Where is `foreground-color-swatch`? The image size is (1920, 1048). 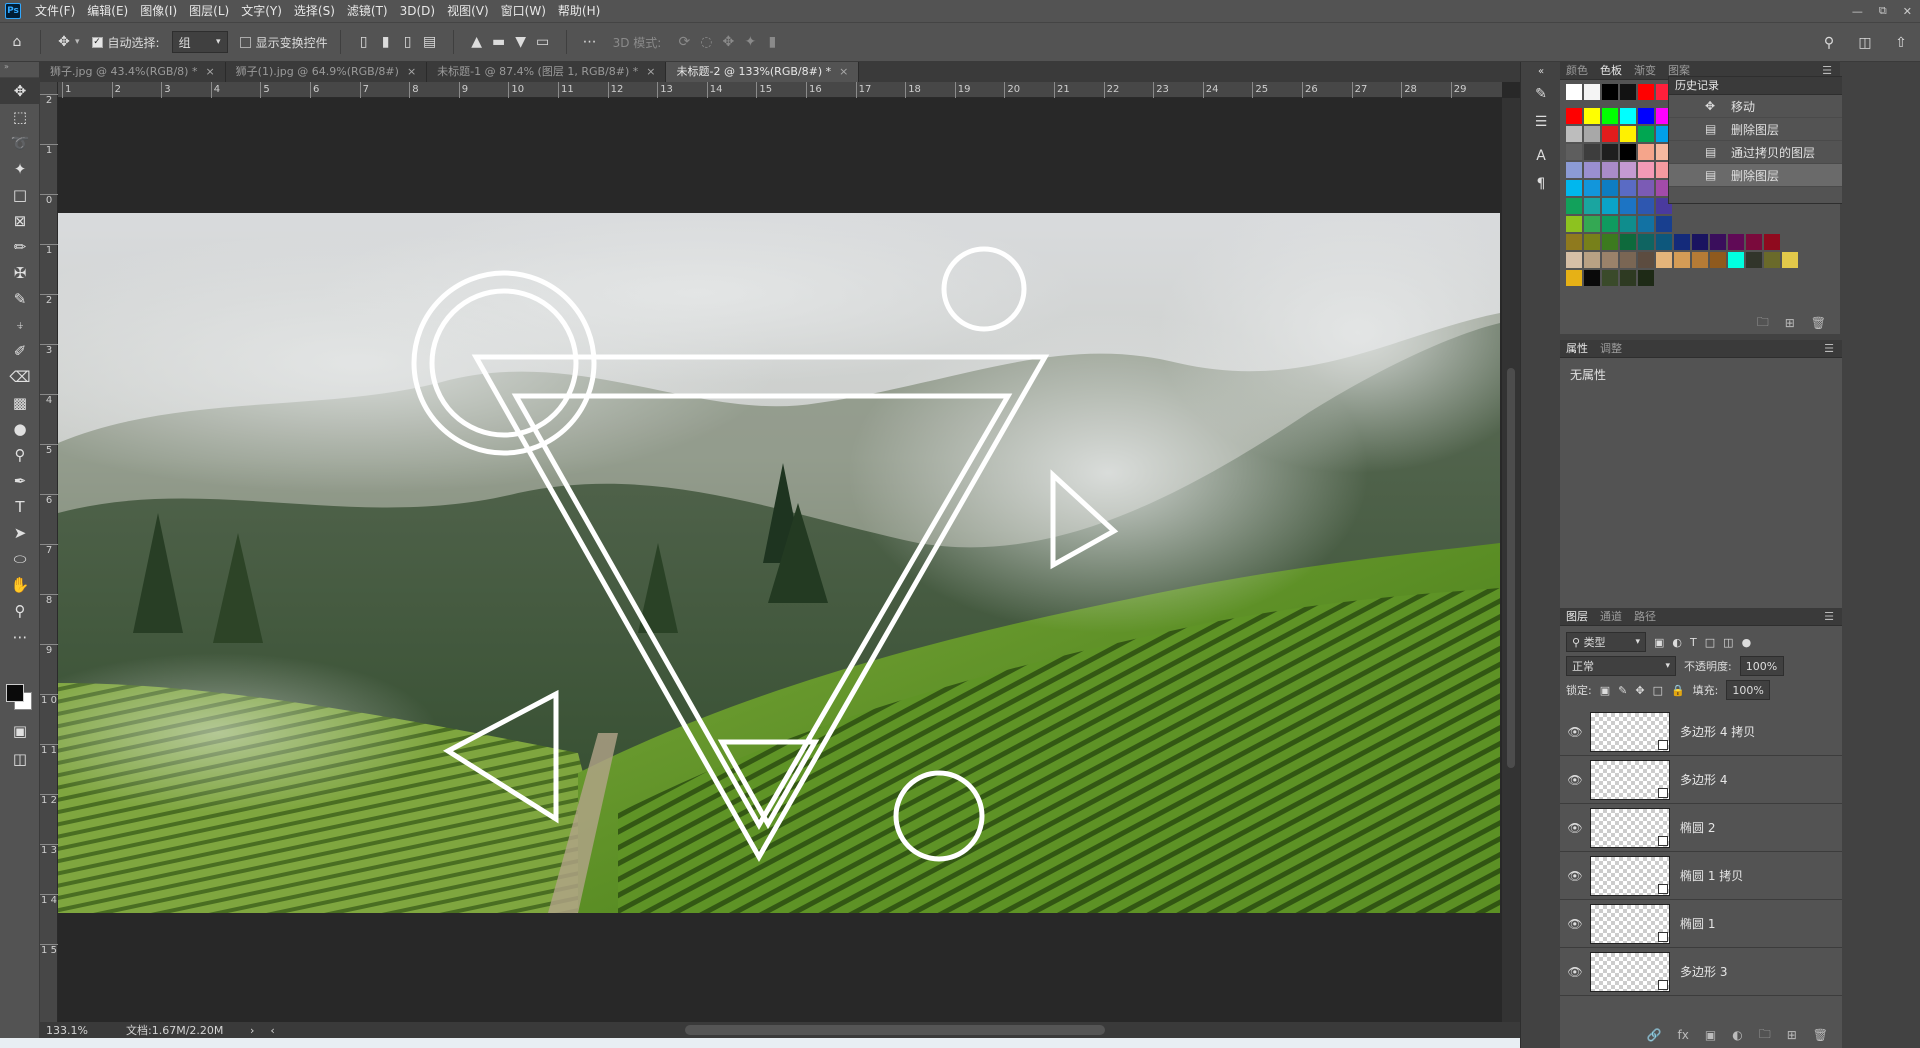 foreground-color-swatch is located at coordinates (15, 693).